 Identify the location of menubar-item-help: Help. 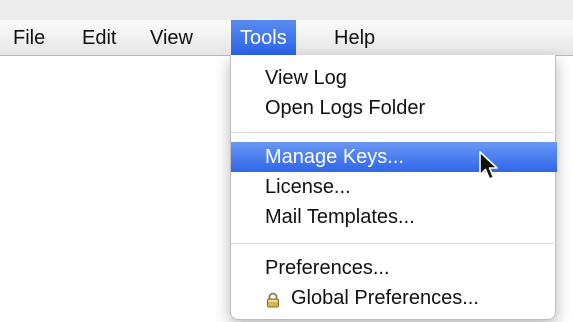
(354, 38).